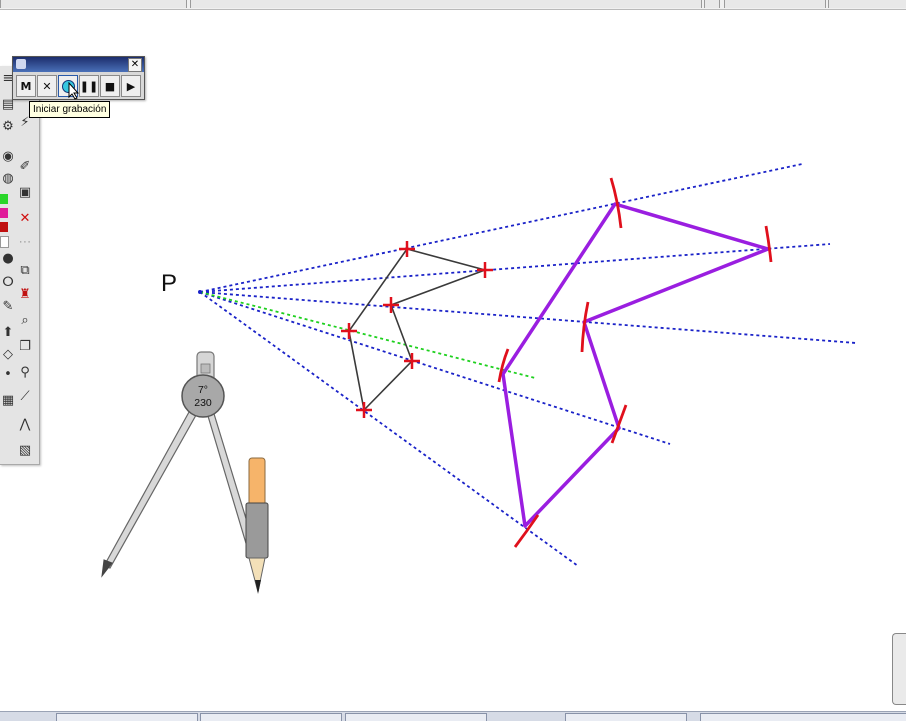  I want to click on record-tooltip: Iniciar grabación, so click(70, 109).